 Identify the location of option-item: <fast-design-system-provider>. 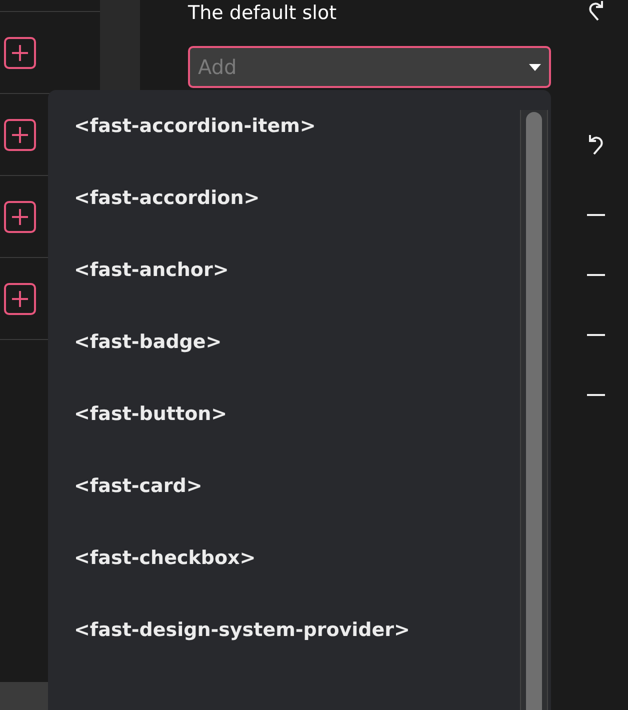
(284, 647).